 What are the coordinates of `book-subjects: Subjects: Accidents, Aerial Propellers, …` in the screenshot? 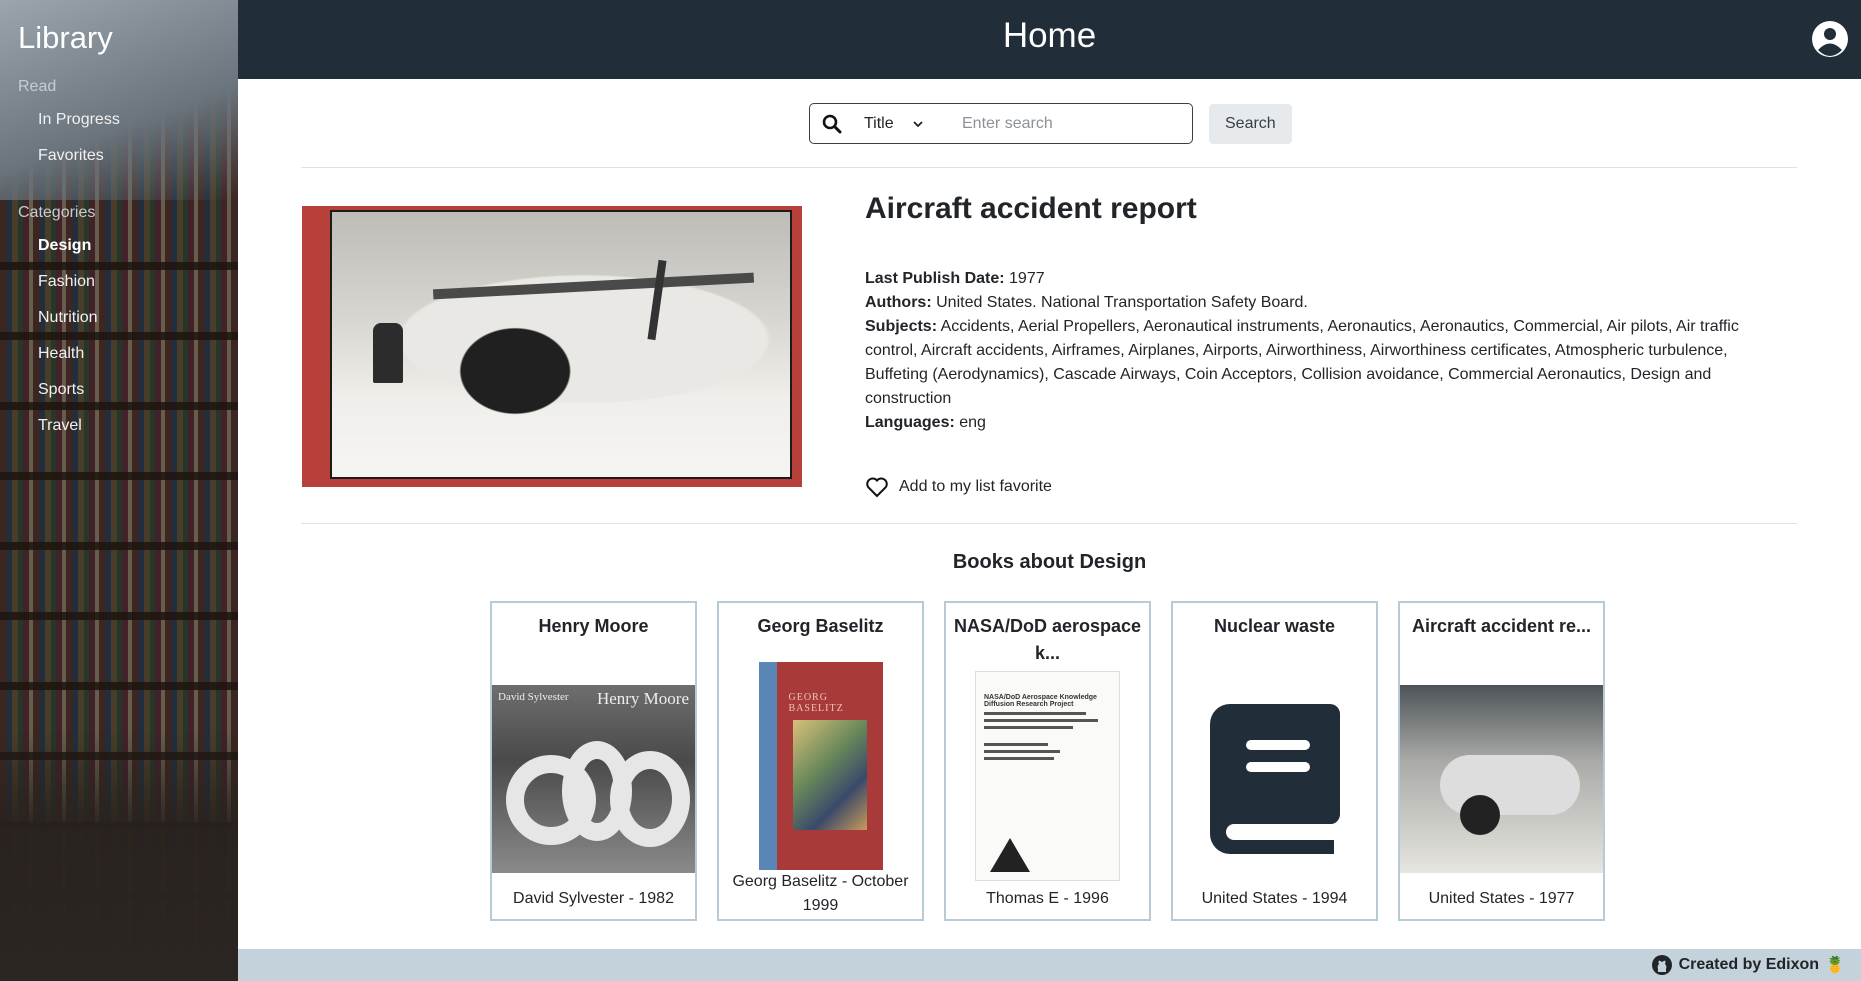 It's located at (1302, 362).